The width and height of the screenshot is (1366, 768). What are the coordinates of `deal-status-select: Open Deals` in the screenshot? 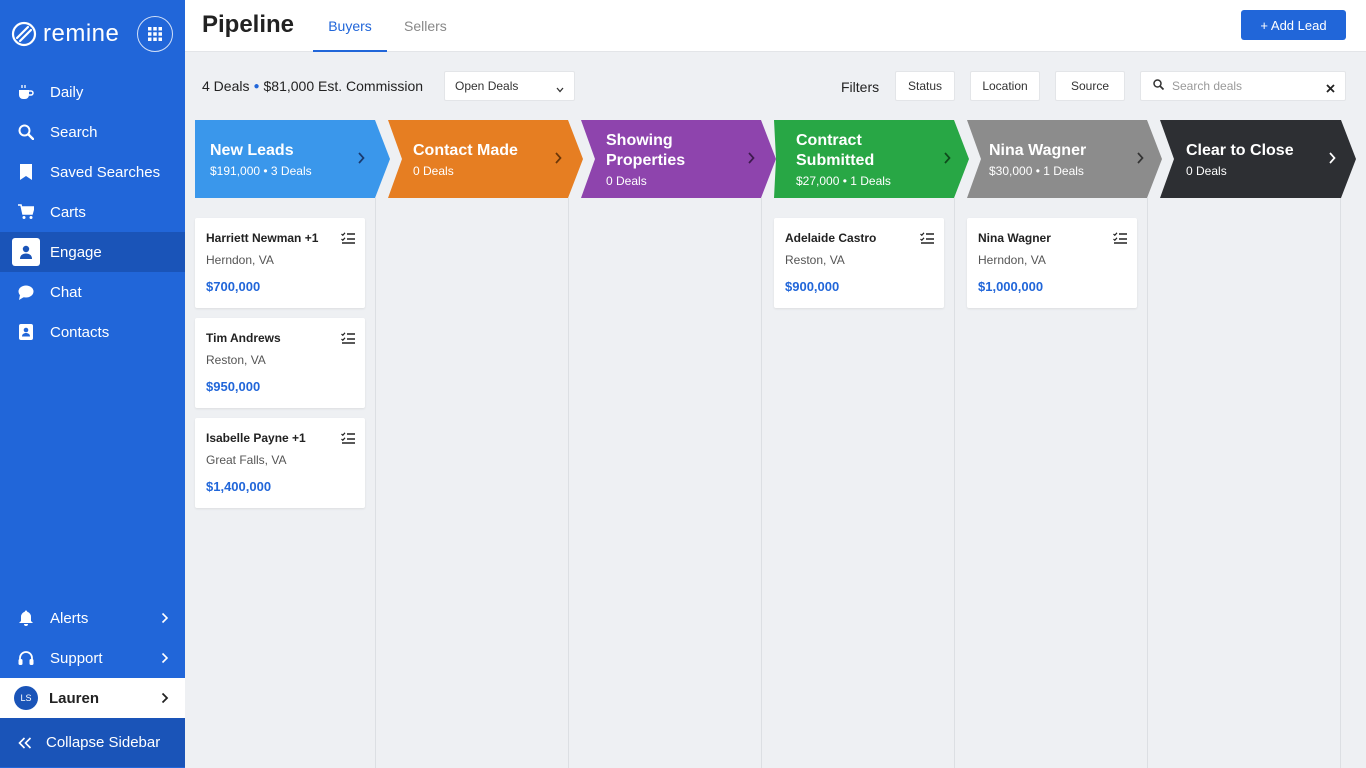 It's located at (509, 86).